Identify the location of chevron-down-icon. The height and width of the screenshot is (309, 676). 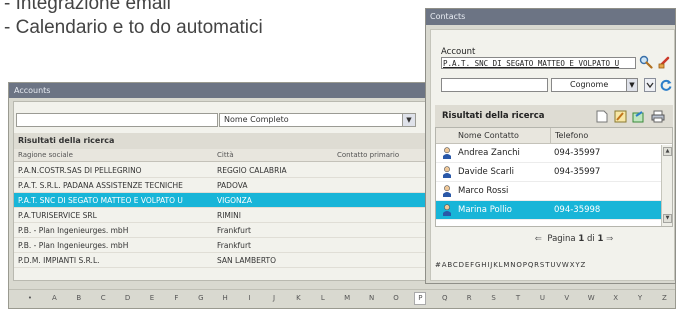
(650, 85).